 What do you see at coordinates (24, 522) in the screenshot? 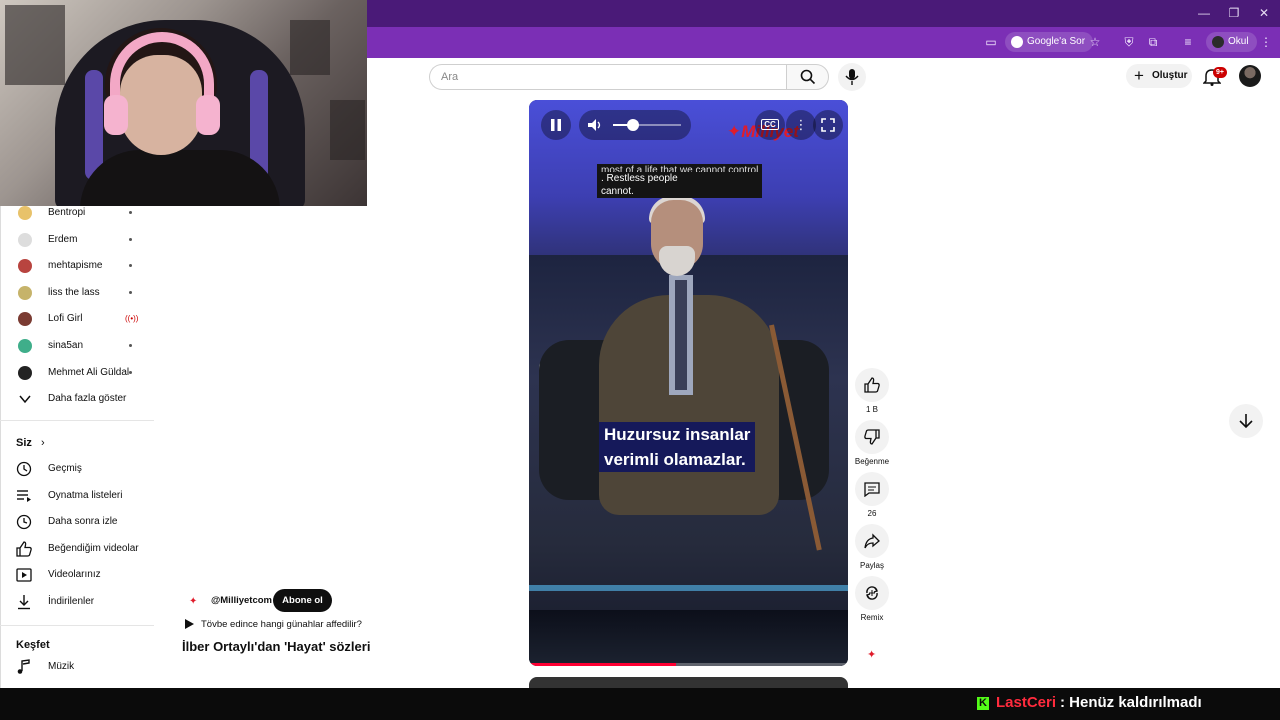
I see `clock-icon` at bounding box center [24, 522].